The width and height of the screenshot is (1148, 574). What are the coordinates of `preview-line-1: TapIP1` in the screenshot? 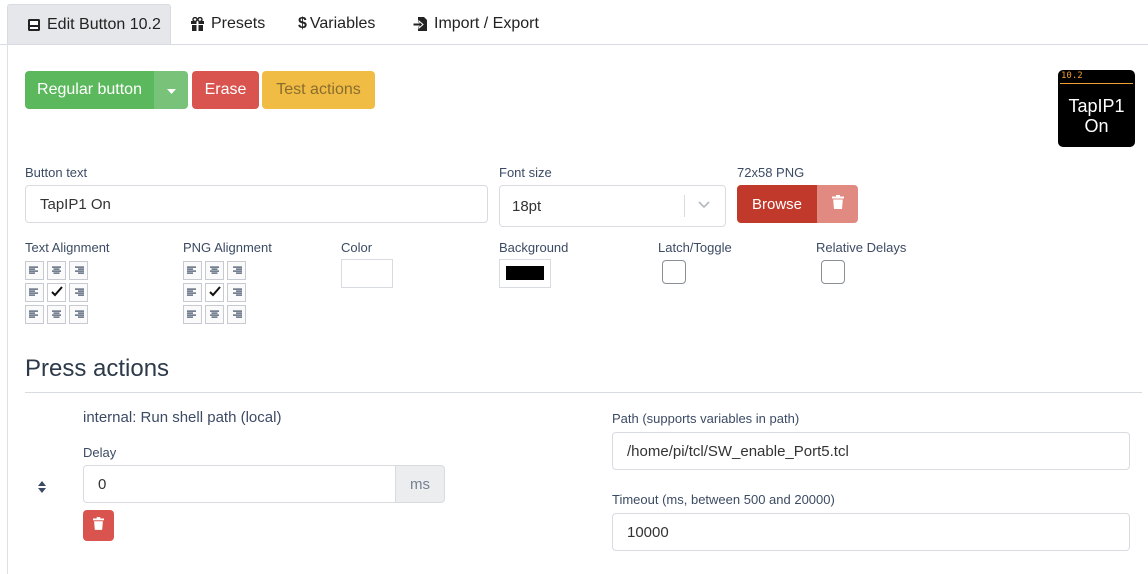 It's located at (1096, 106).